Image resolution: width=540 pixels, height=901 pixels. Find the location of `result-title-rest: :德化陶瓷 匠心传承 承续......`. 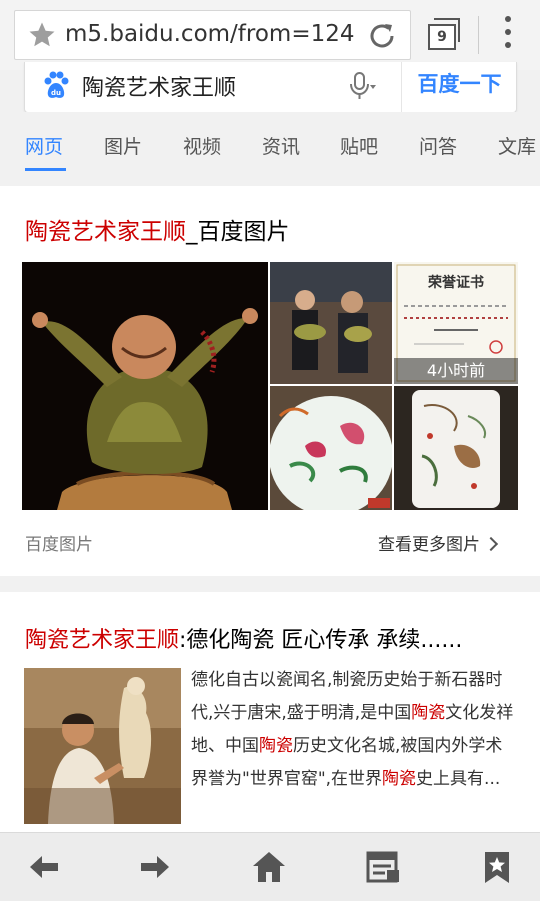

result-title-rest: :德化陶瓷 匠心传承 承续...... is located at coordinates (321, 640).